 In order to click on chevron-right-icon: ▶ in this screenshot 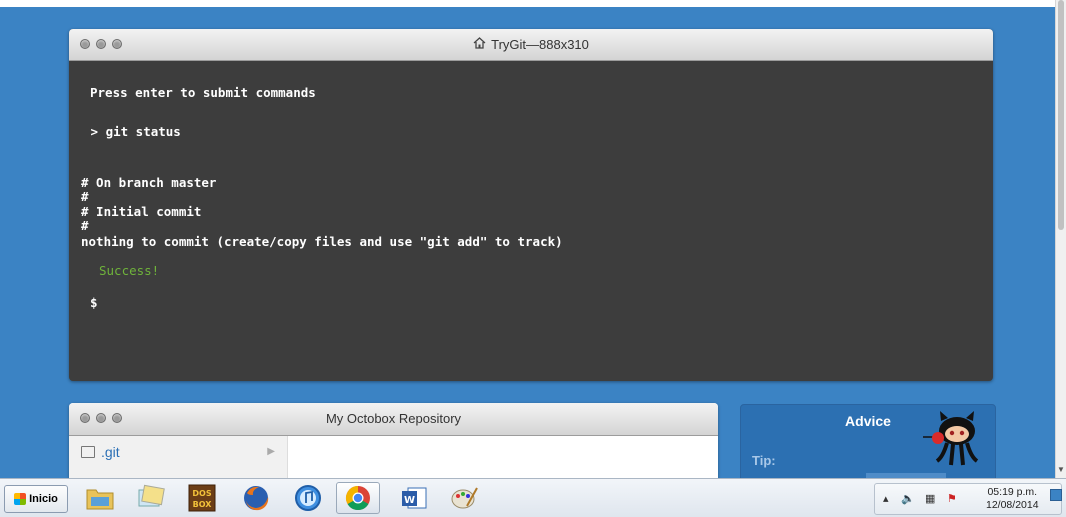, I will do `click(271, 451)`.